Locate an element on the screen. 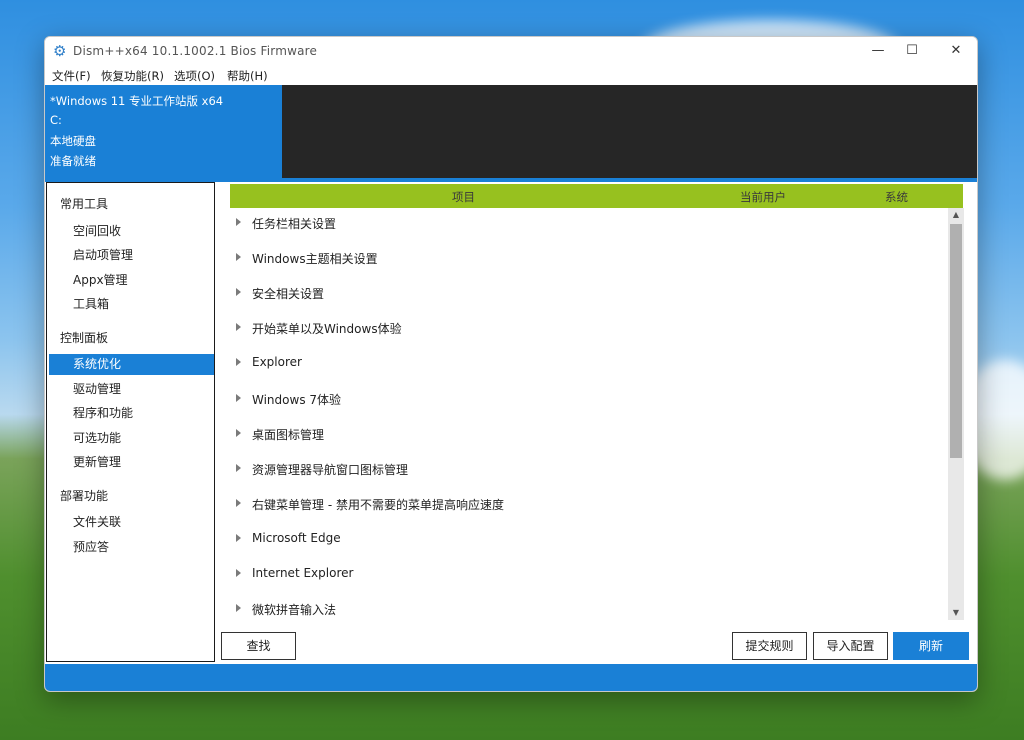 The height and width of the screenshot is (740, 1024). vertical-scrollbar: ▲ ▼ is located at coordinates (956, 414).